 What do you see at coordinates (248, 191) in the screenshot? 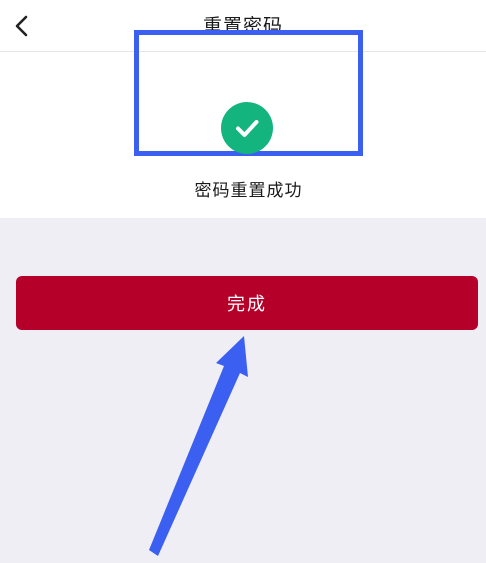
I see `success-message: 密码重置成功` at bounding box center [248, 191].